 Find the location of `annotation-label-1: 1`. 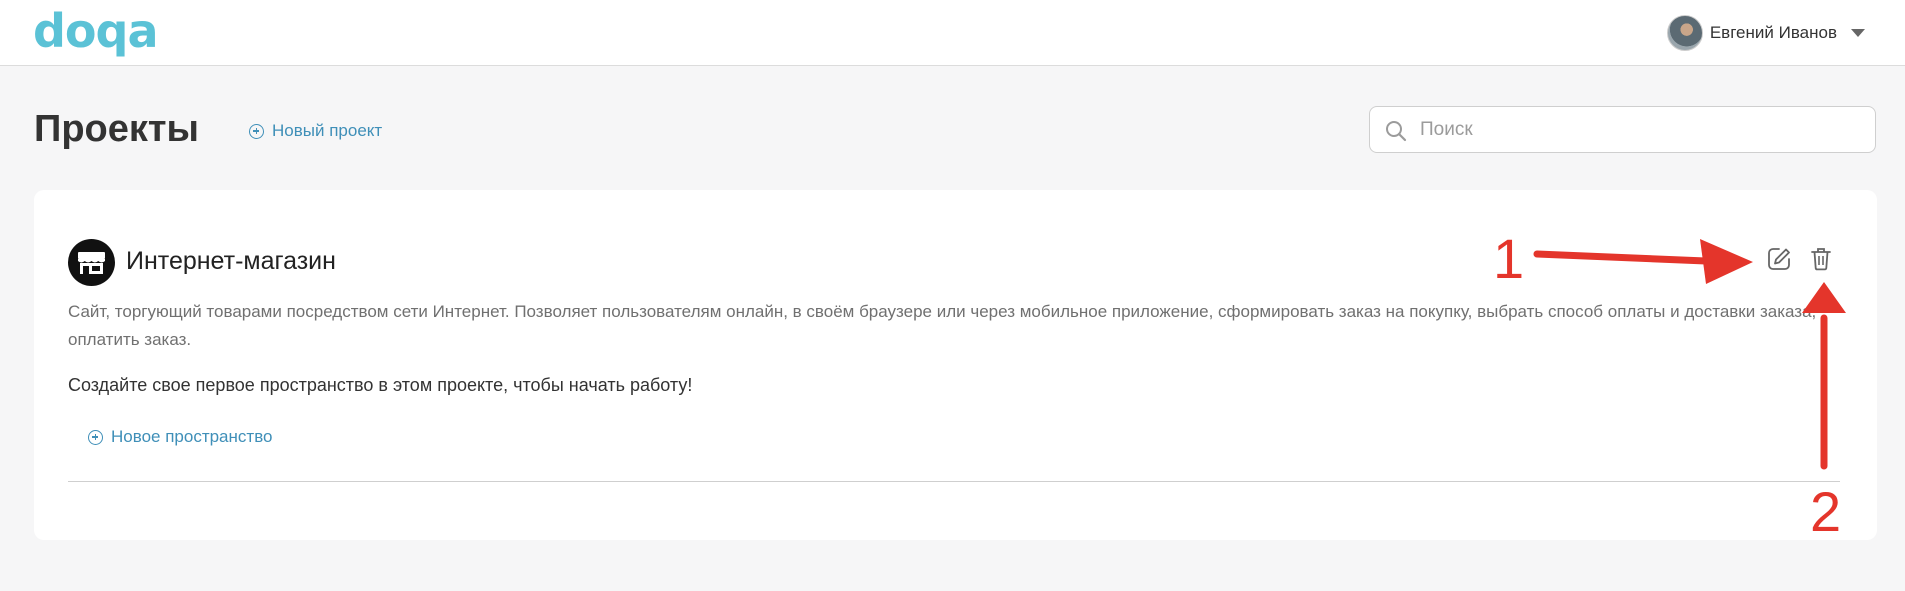

annotation-label-1: 1 is located at coordinates (1509, 258).